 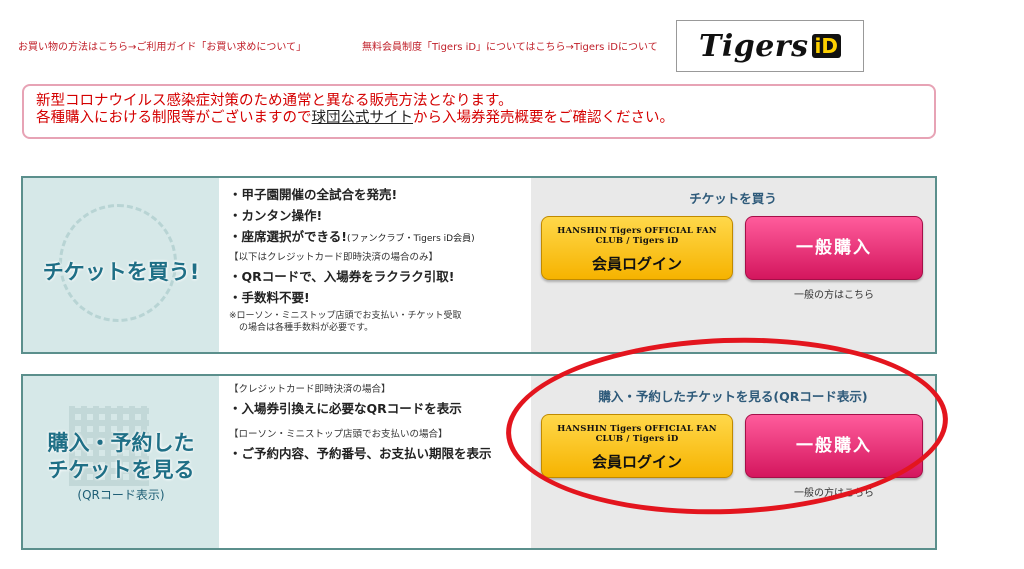 I want to click on tigers-logo-id: iD, so click(x=826, y=46).